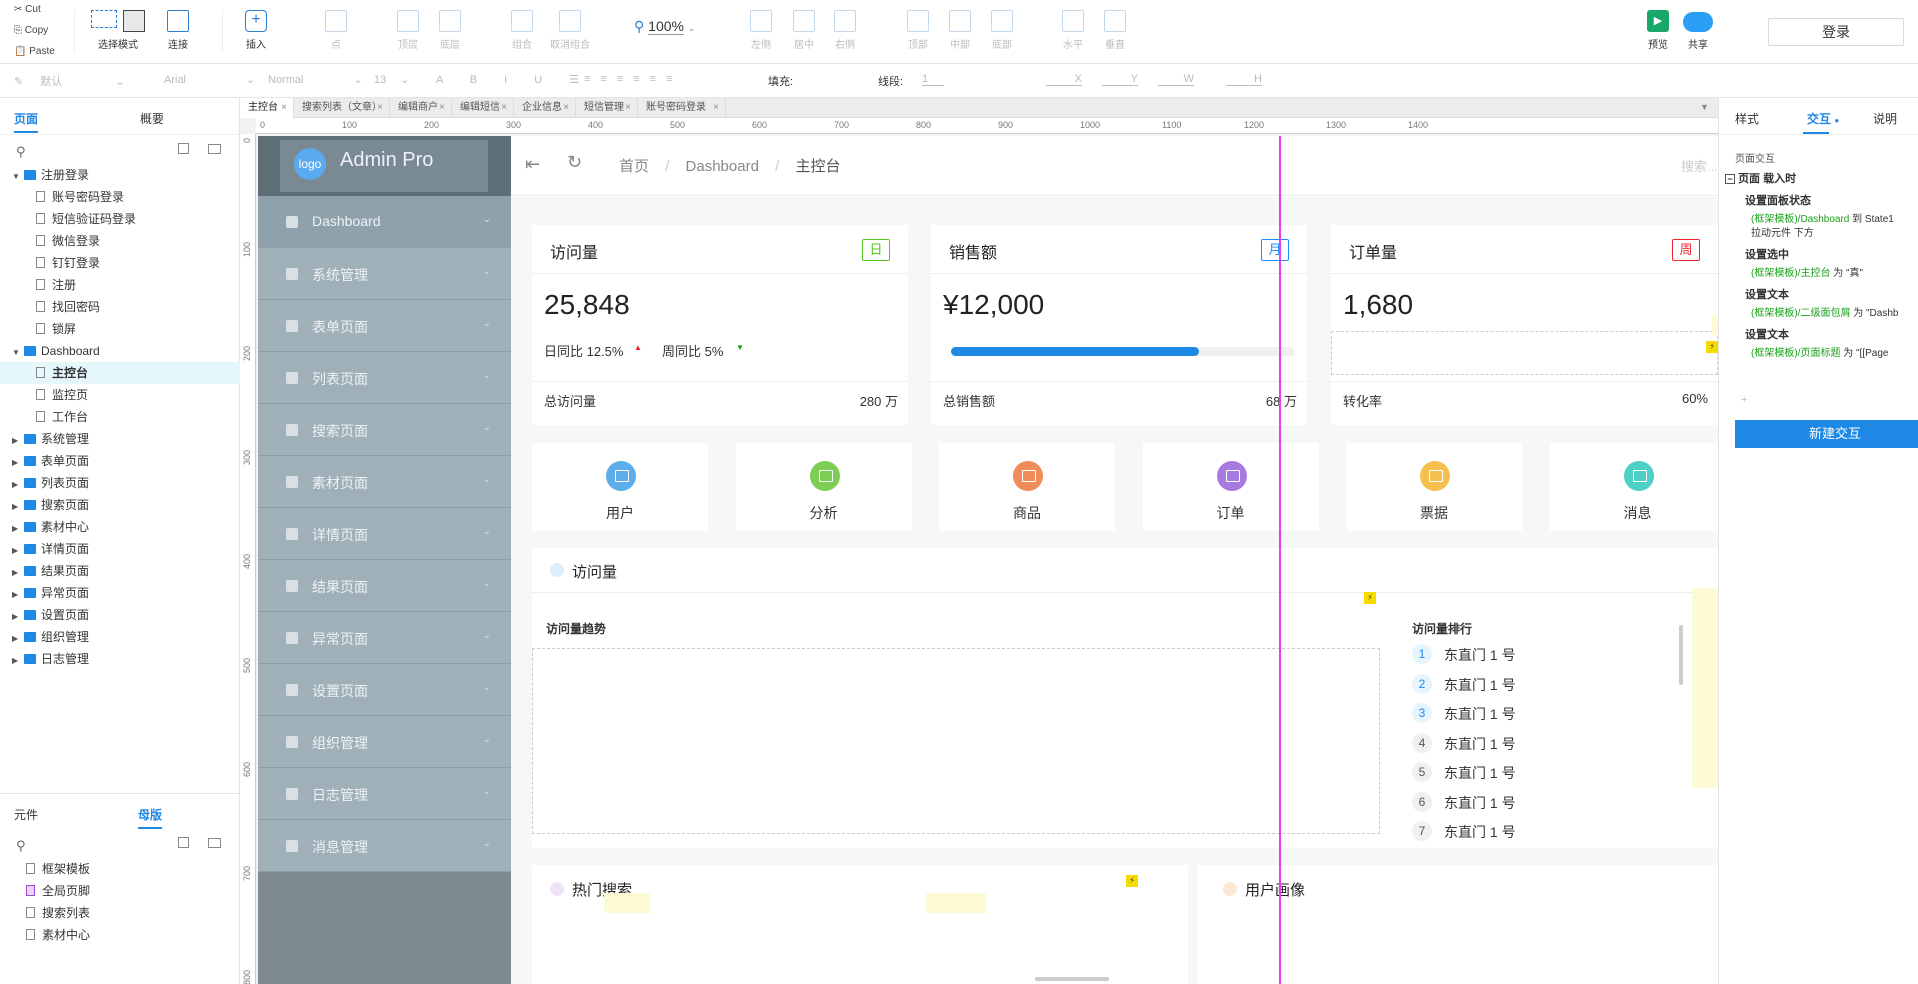  Describe the element at coordinates (1064, 79) in the screenshot. I see `x-input: X` at that location.